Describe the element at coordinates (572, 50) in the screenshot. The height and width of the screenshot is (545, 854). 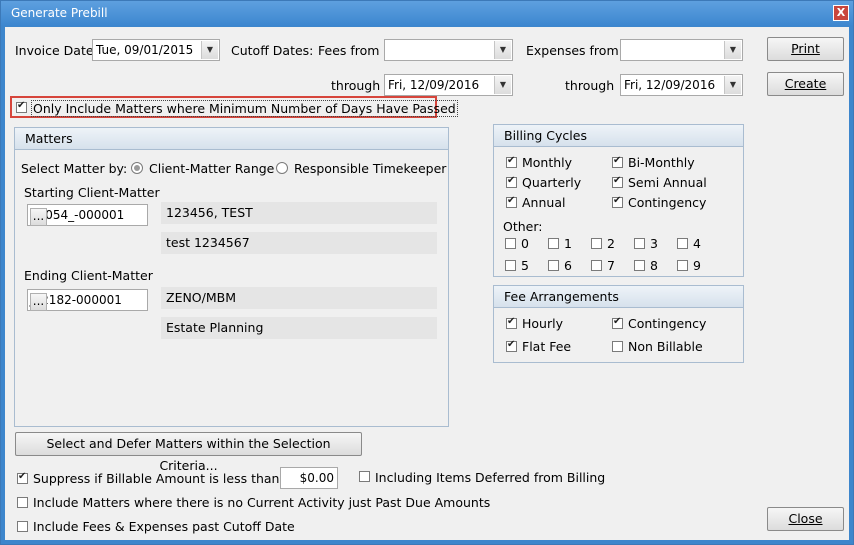
I see `expenses-from-label: Expenses from` at that location.